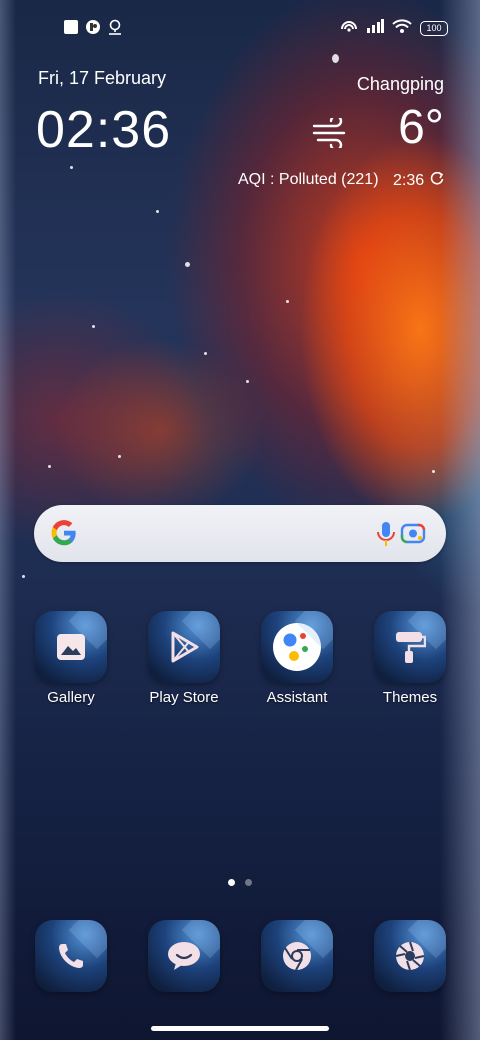 This screenshot has height=1040, width=480. Describe the element at coordinates (102, 78) in the screenshot. I see `date-label: Fri, 17 February` at that location.